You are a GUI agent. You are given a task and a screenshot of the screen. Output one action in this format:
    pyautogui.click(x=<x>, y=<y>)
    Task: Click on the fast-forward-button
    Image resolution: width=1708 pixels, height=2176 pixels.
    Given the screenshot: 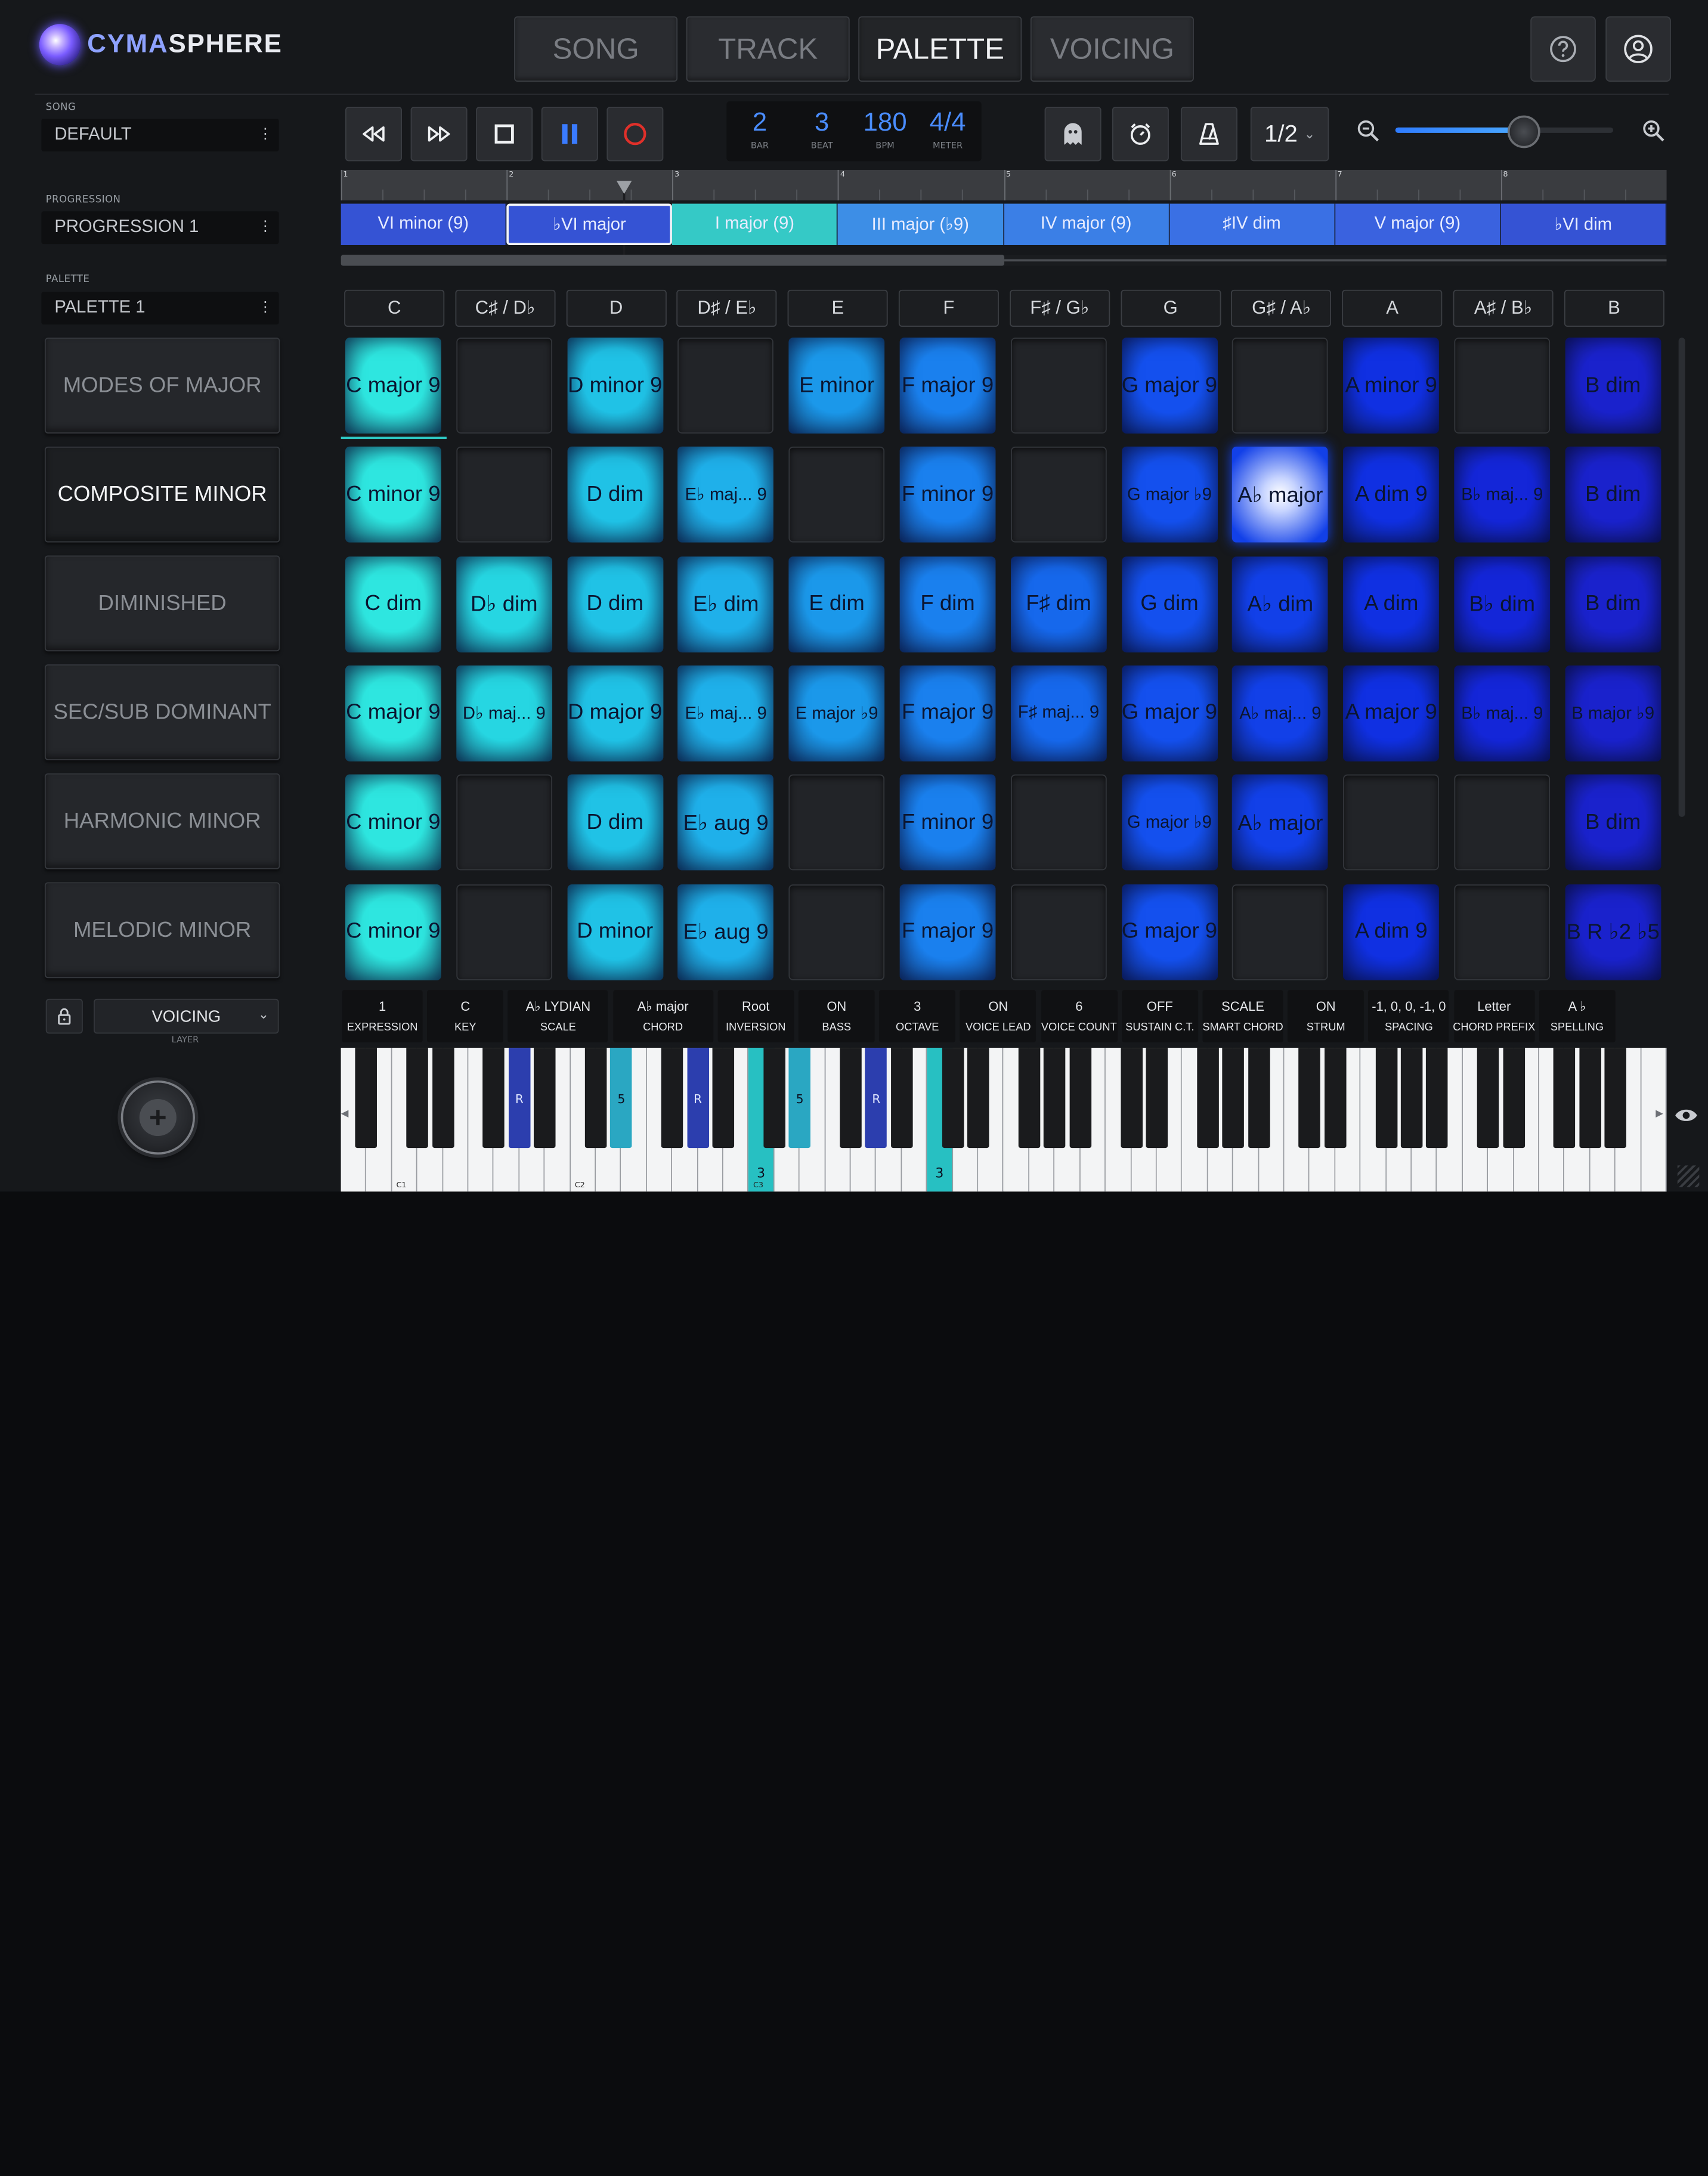 What is the action you would take?
    pyautogui.click(x=439, y=134)
    